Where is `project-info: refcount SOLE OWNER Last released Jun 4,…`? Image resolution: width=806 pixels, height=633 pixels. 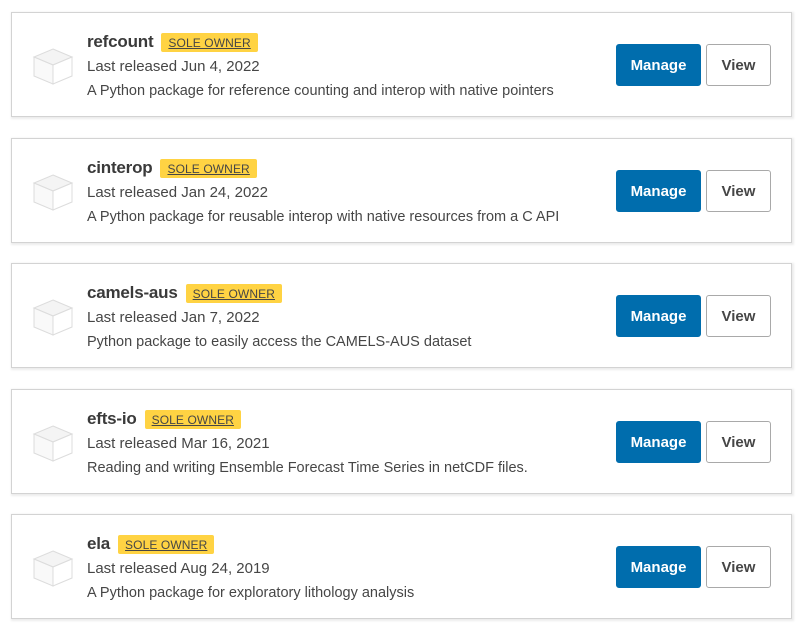
project-info: refcount SOLE OWNER Last released Jun 4,… is located at coordinates (320, 66).